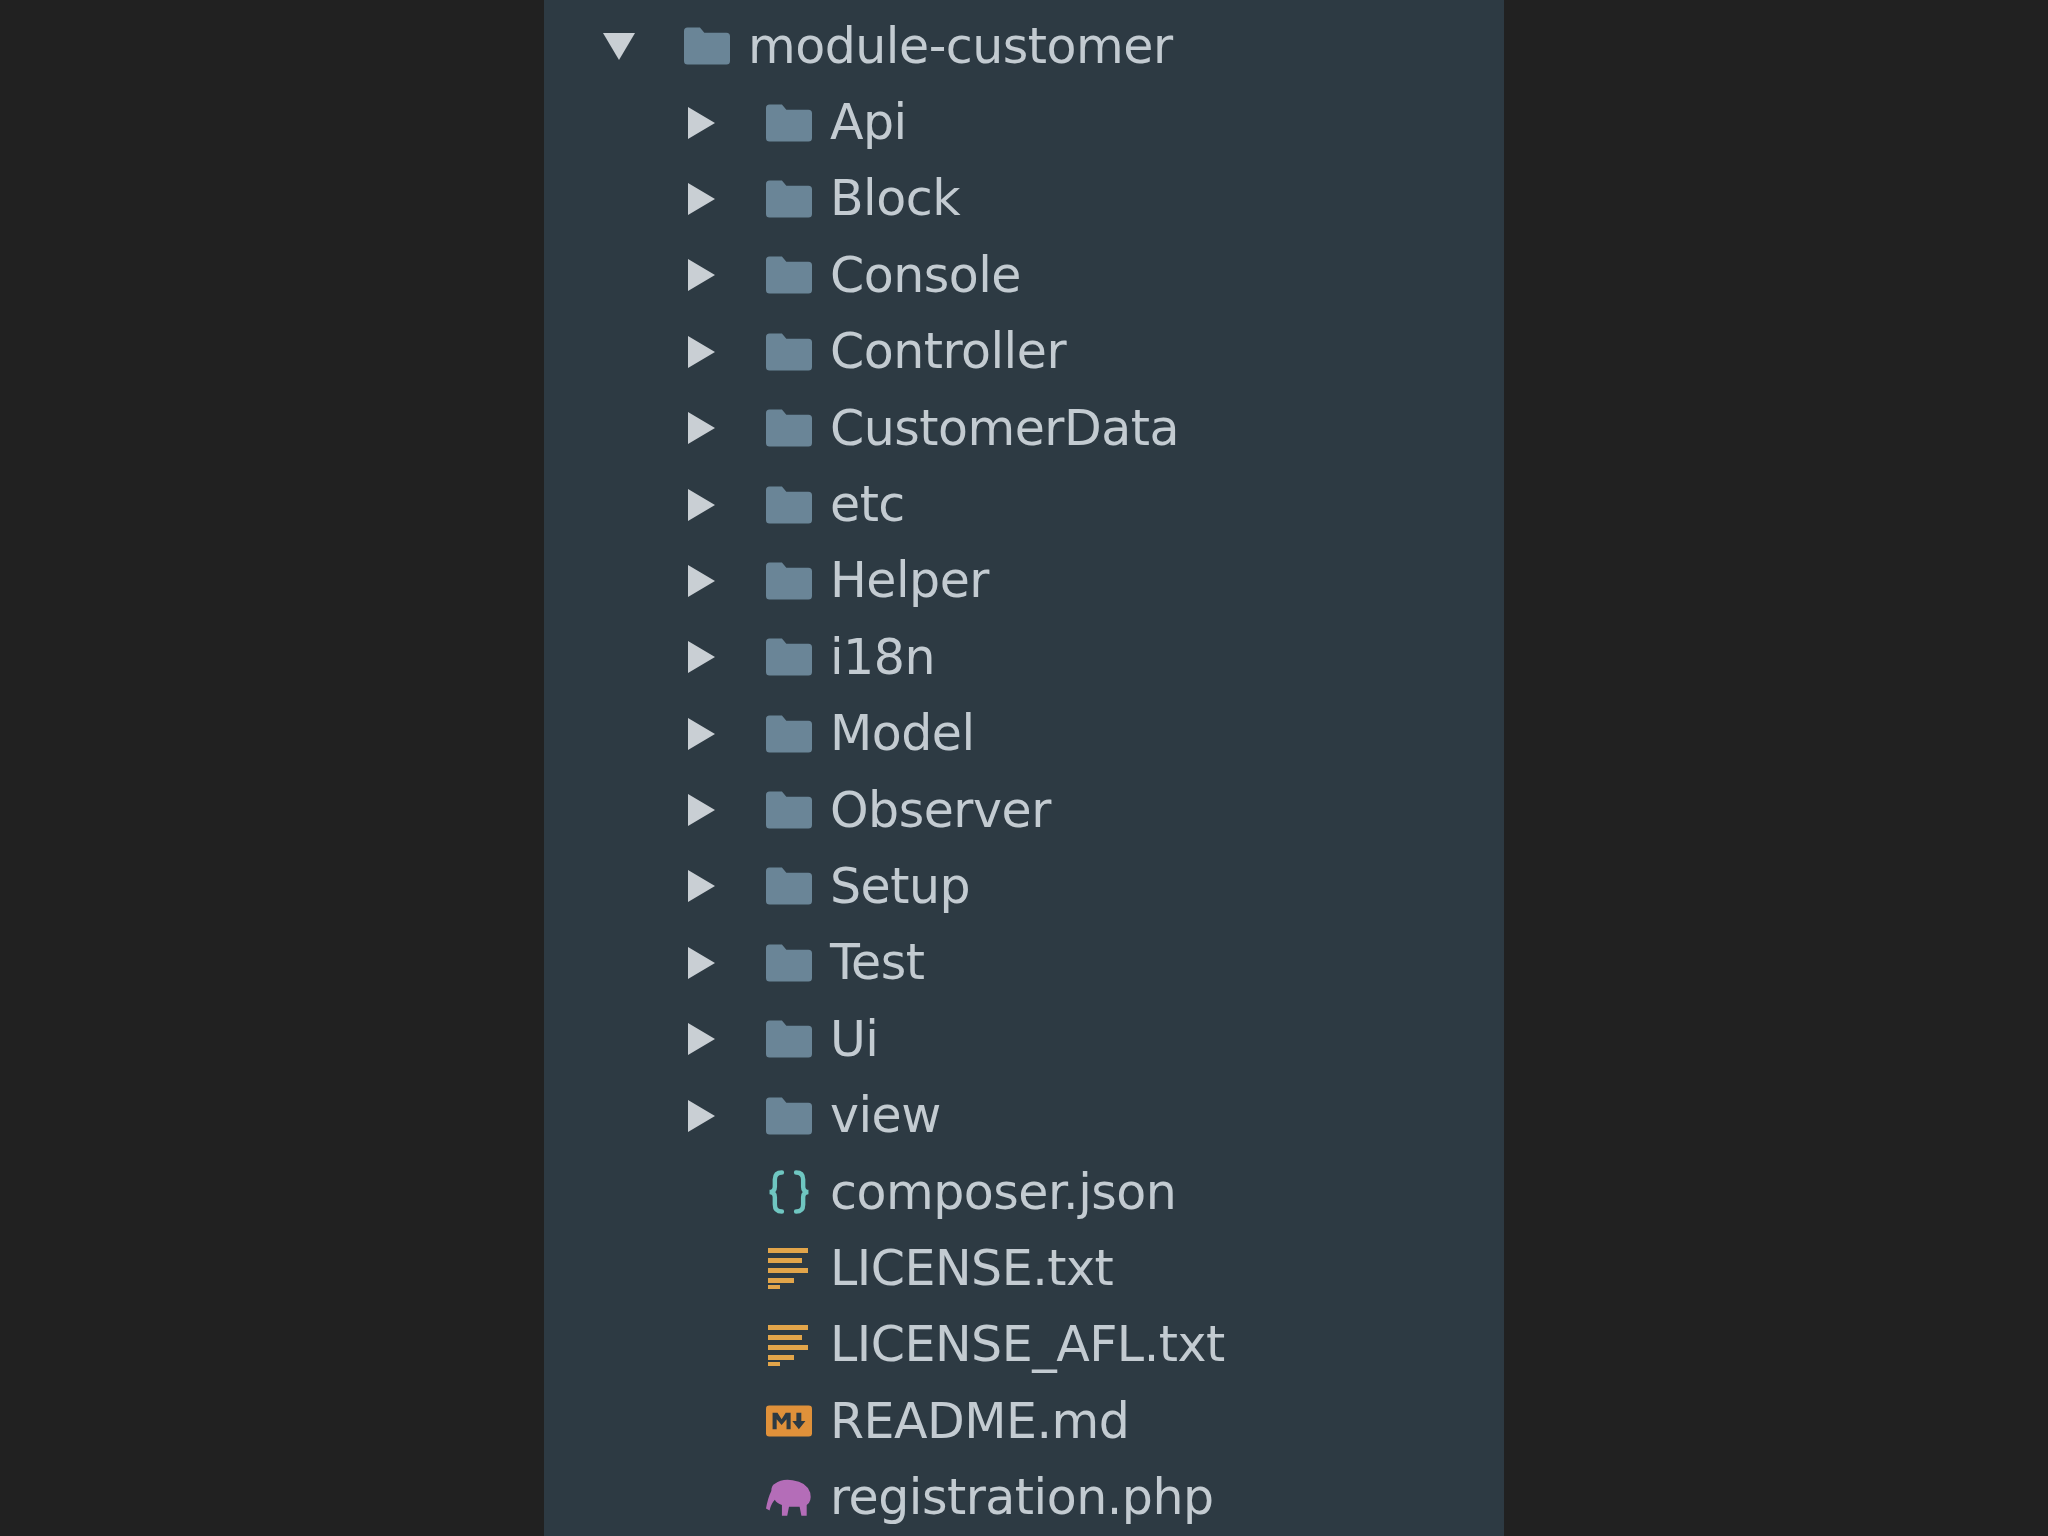 This screenshot has height=1536, width=2048. I want to click on folder-name: Api, so click(868, 123).